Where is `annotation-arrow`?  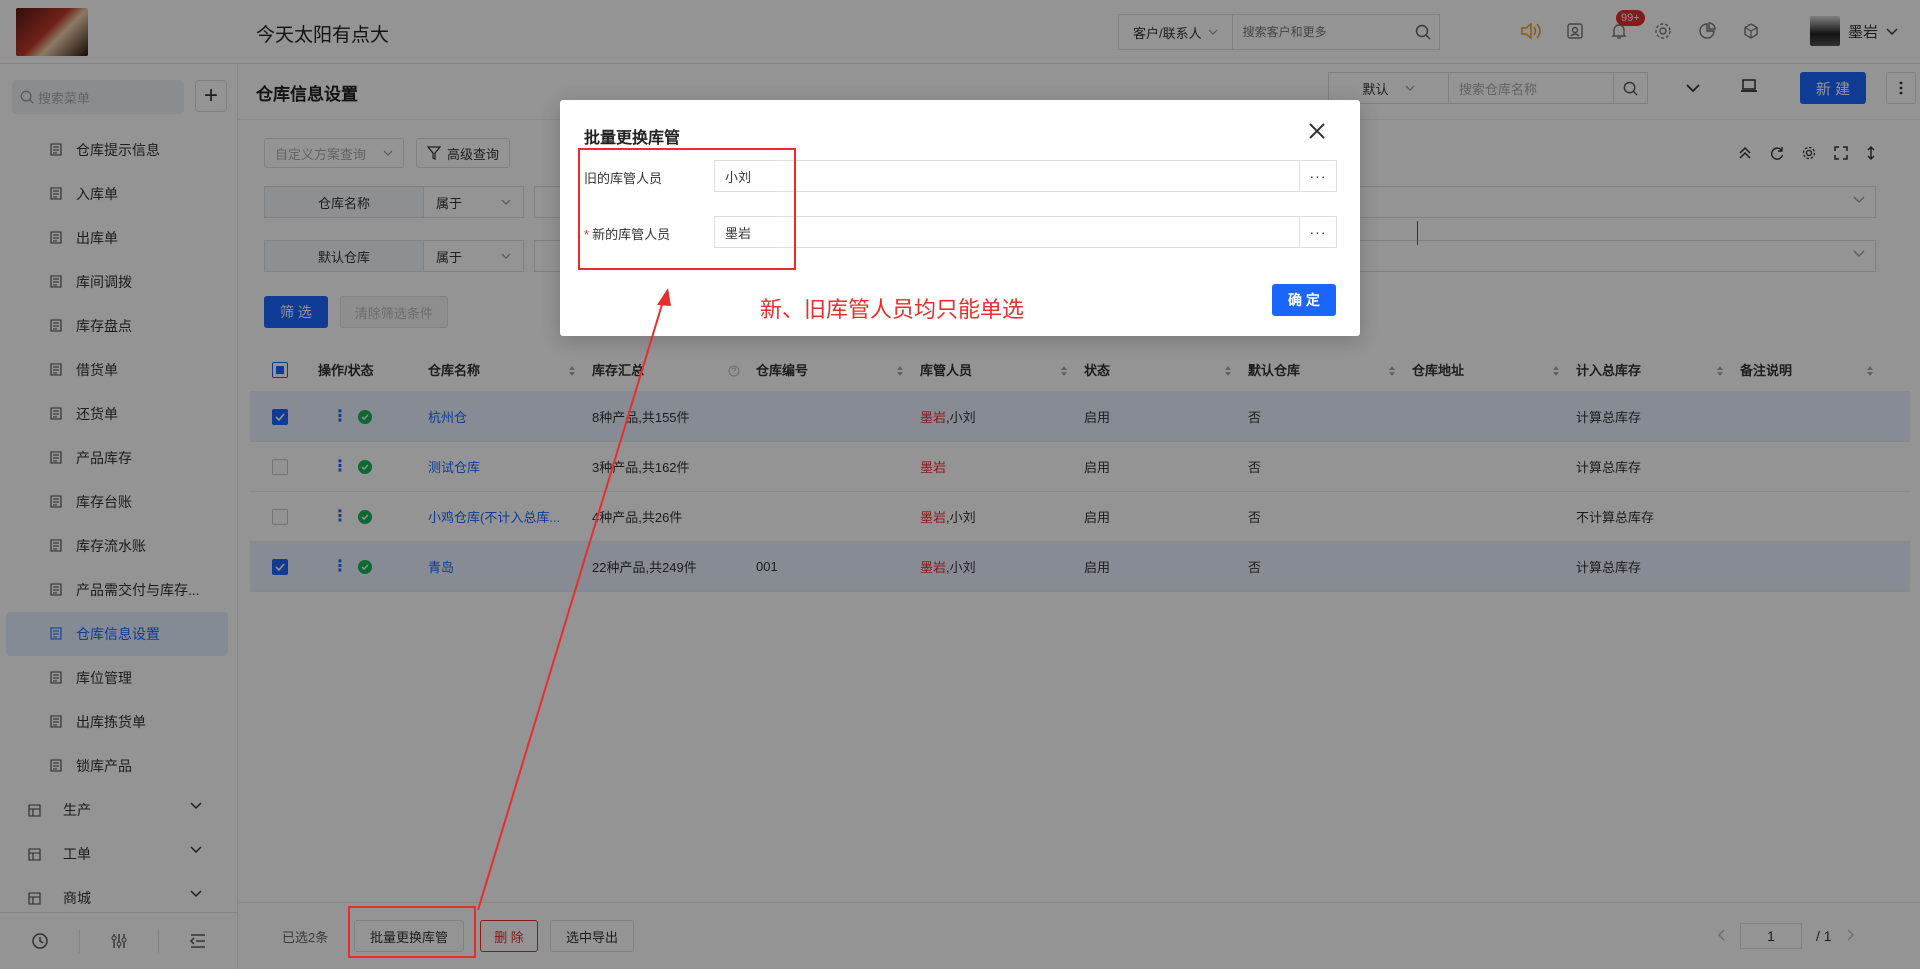
annotation-arrow is located at coordinates (574, 599).